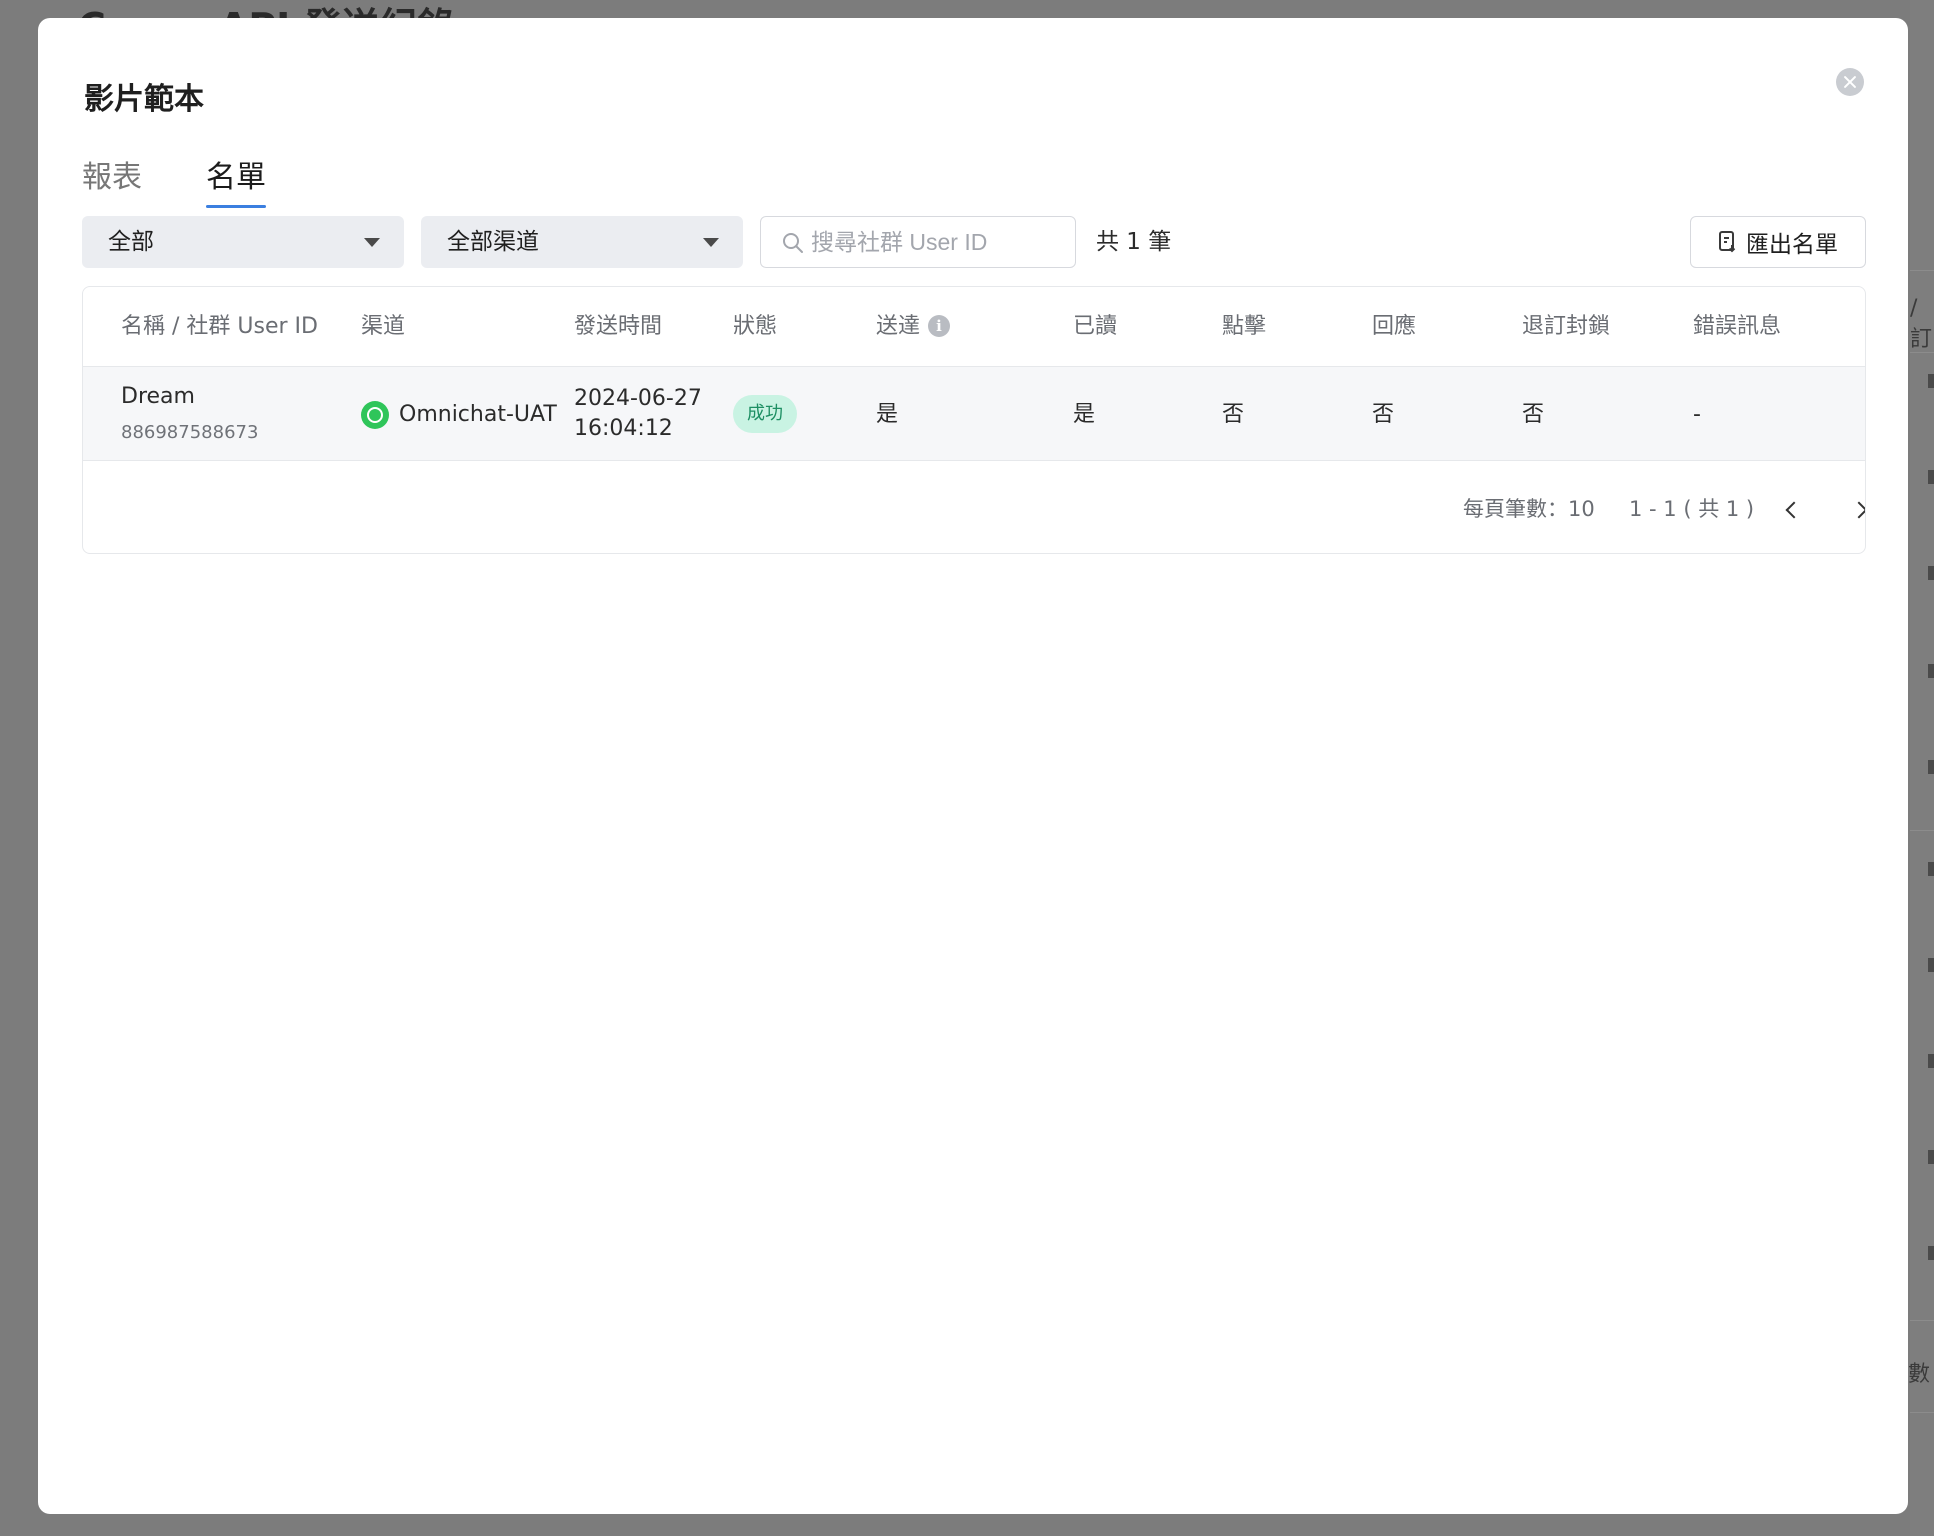 This screenshot has height=1536, width=1934. Describe the element at coordinates (1134, 242) in the screenshot. I see `total-count: 共 1 筆` at that location.